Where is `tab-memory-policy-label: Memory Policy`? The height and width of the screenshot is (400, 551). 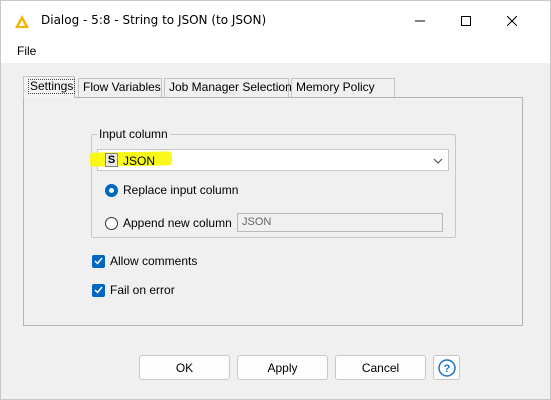 tab-memory-policy-label: Memory Policy is located at coordinates (335, 87).